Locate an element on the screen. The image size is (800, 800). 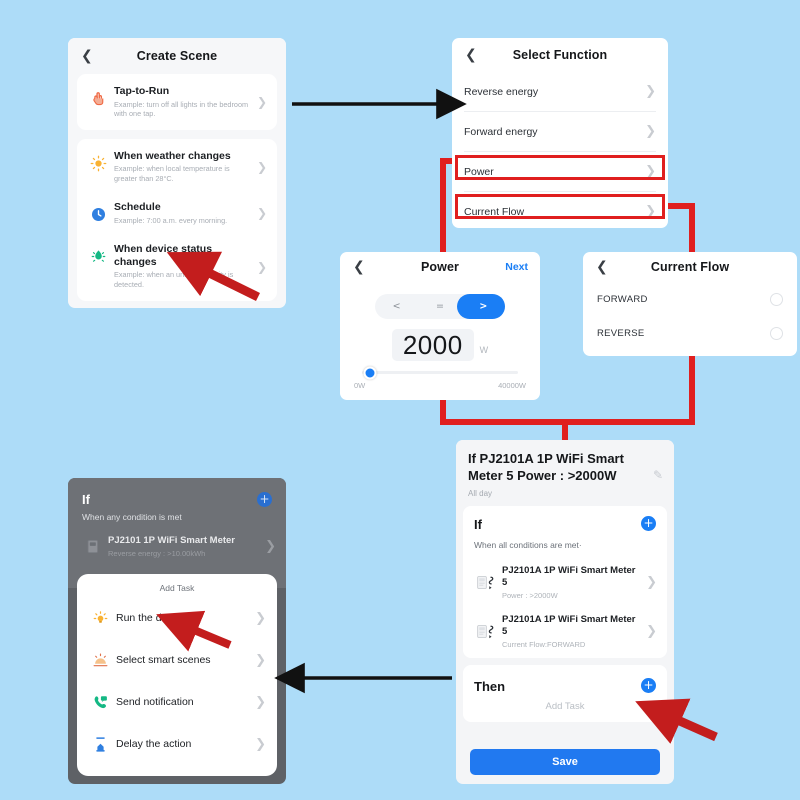
comparator-less-than: < is located at coordinates (396, 306).